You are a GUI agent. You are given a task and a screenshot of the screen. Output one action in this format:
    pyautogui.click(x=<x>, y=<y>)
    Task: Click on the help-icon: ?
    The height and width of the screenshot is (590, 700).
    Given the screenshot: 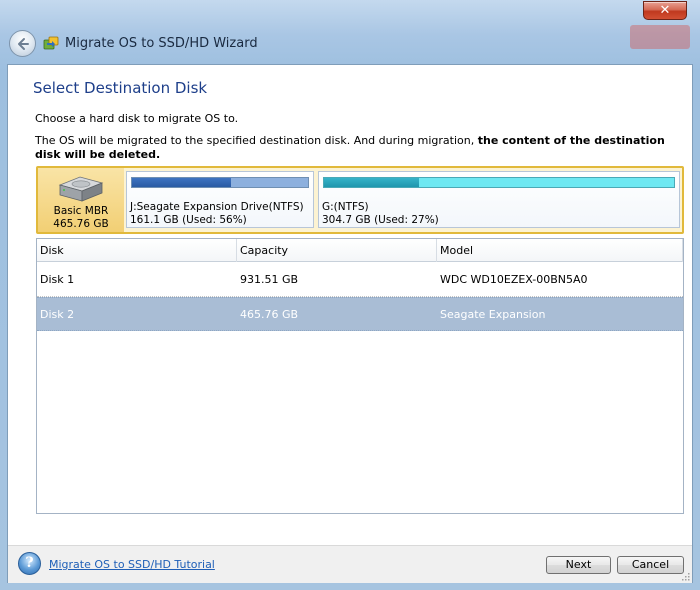 What is the action you would take?
    pyautogui.click(x=29, y=563)
    